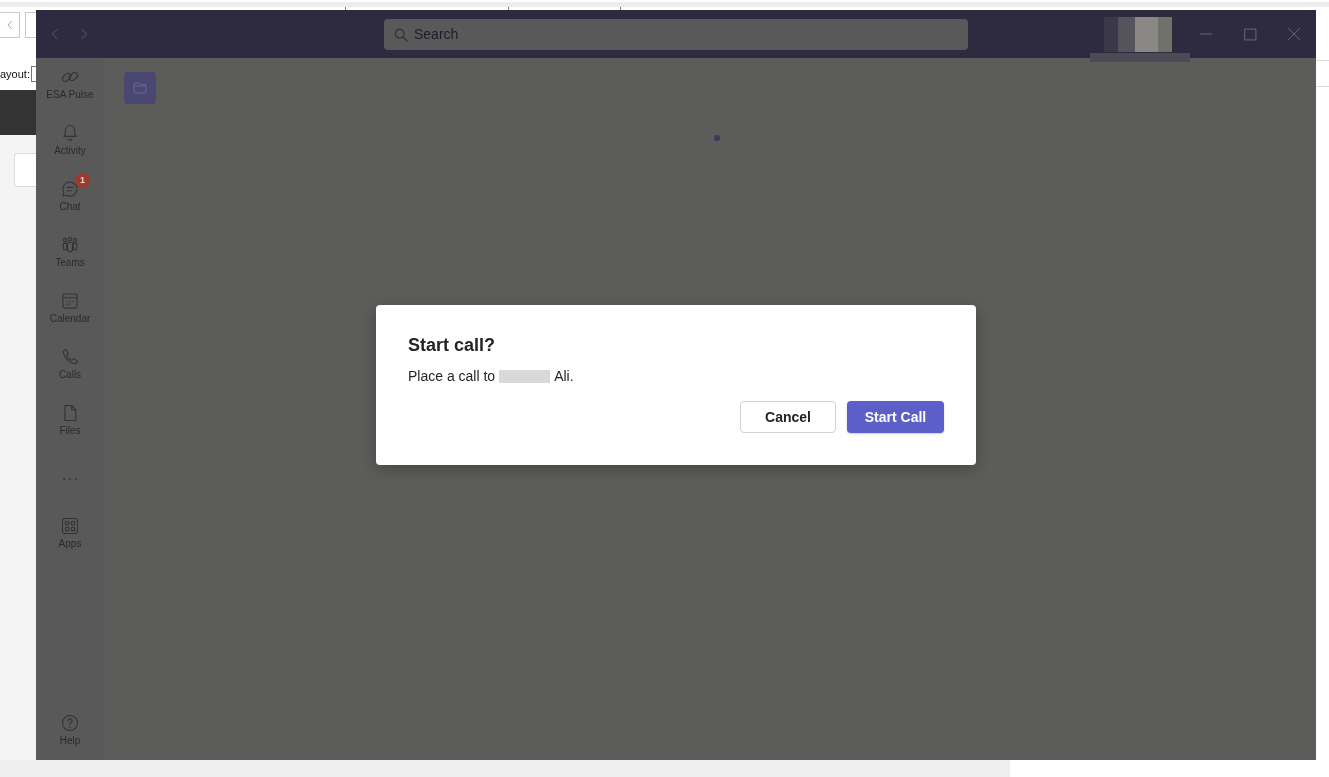 The image size is (1329, 777). I want to click on app-grid-icon, so click(70, 526).